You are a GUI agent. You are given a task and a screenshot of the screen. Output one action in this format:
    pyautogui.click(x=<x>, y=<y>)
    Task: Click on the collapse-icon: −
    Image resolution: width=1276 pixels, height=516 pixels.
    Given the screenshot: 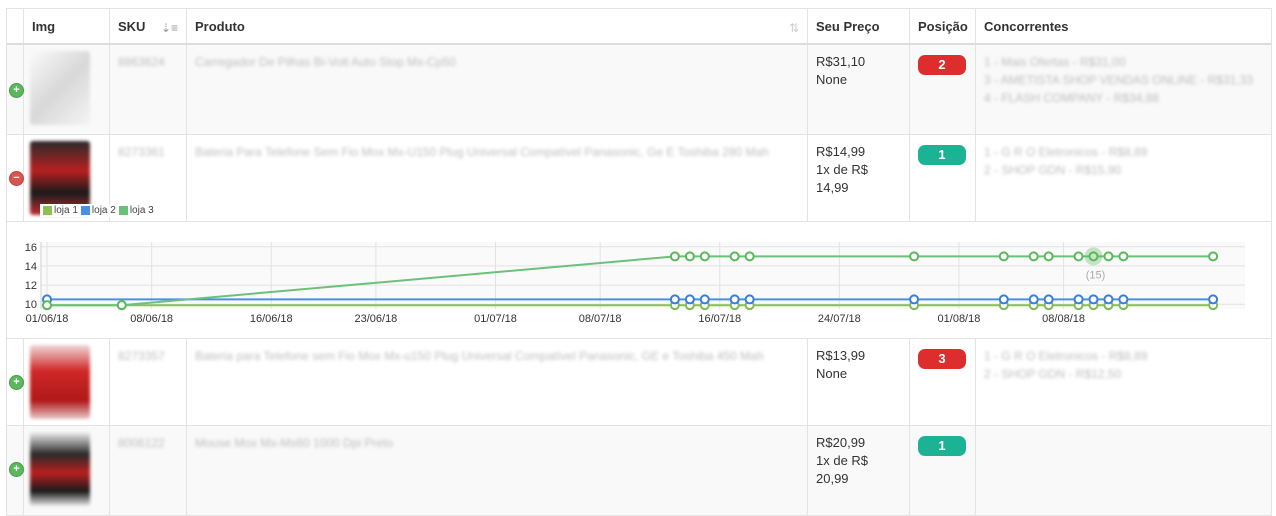 What is the action you would take?
    pyautogui.click(x=16, y=178)
    